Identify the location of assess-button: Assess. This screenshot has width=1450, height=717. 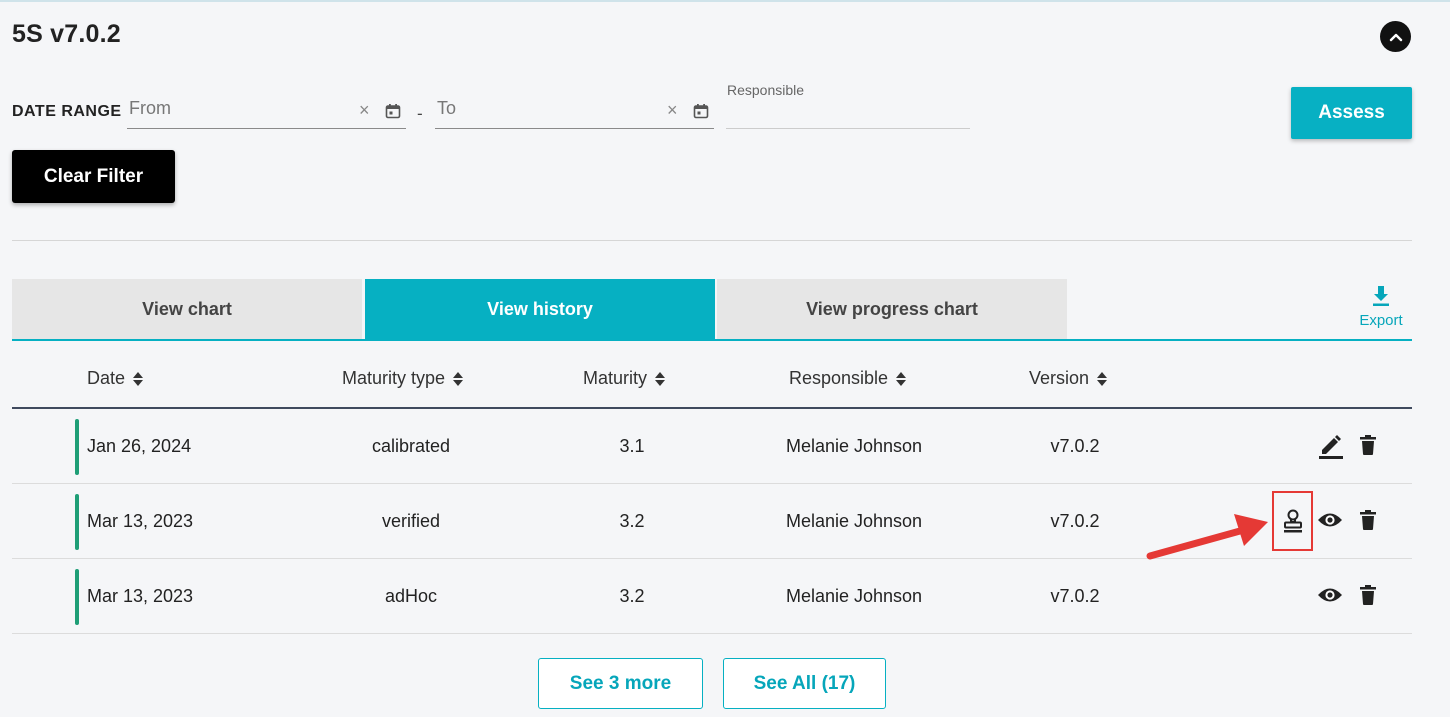
(1351, 113).